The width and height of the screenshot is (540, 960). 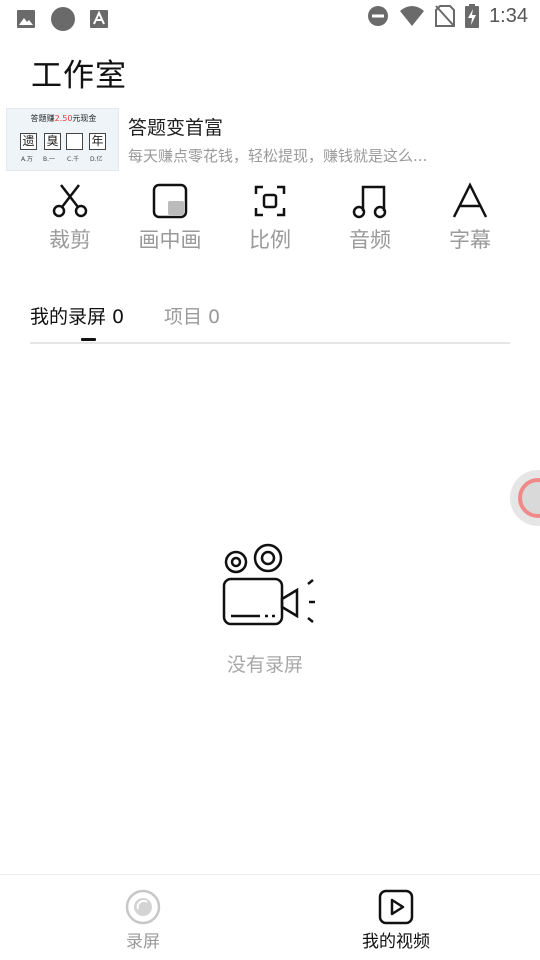 I want to click on tool-aspect-ratio: 比例, so click(x=270, y=222).